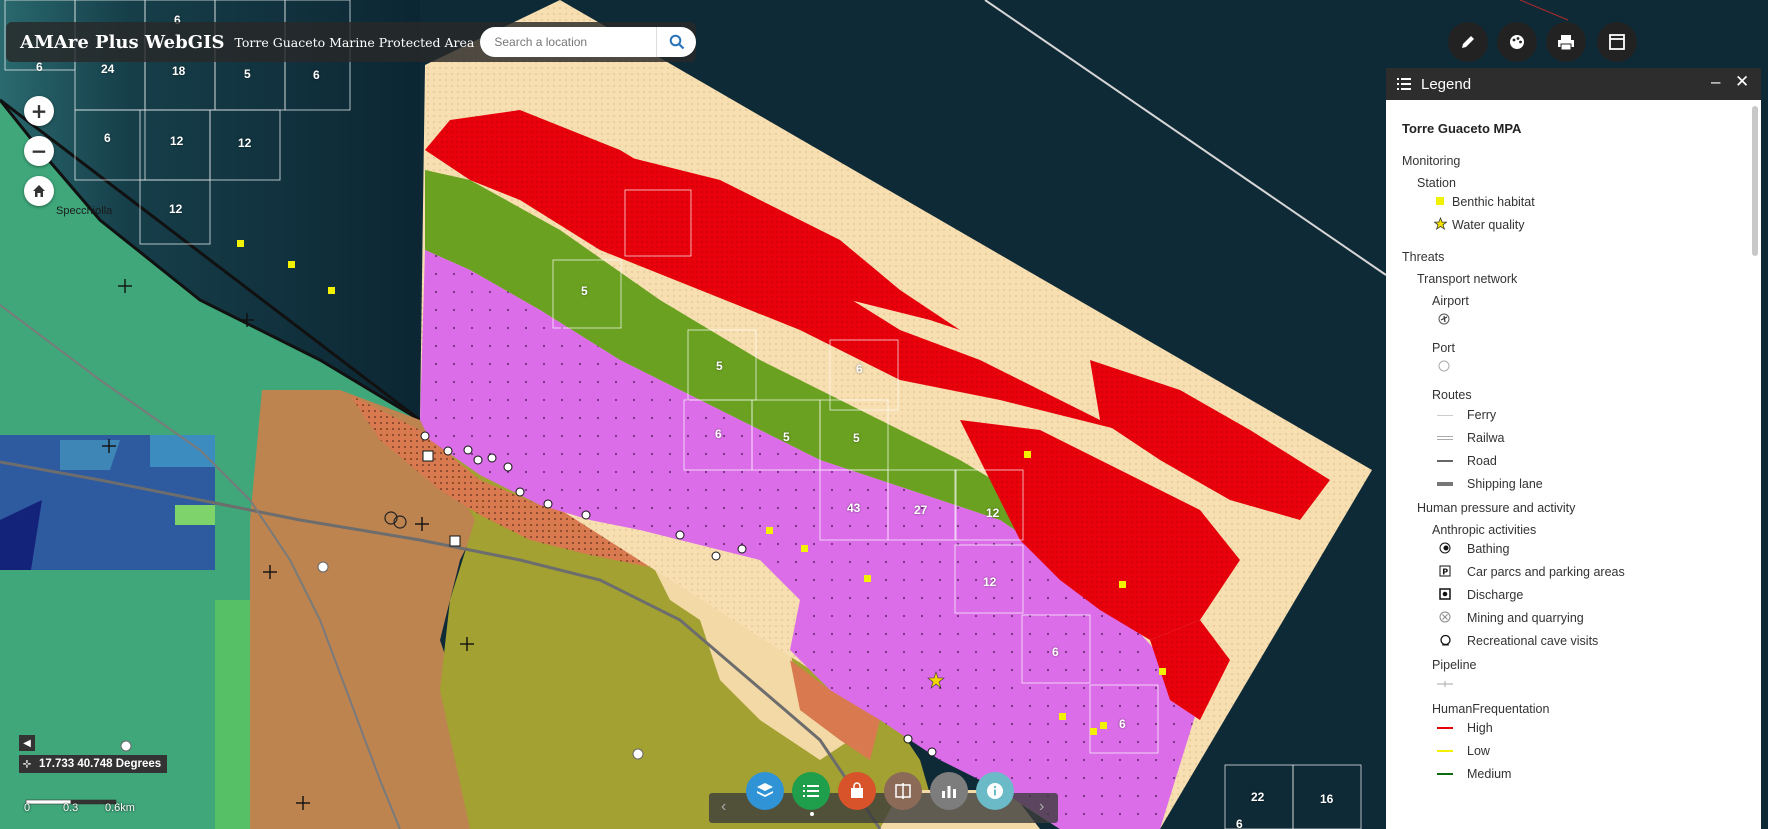  What do you see at coordinates (1445, 484) in the screenshot?
I see `shipping-line-icon` at bounding box center [1445, 484].